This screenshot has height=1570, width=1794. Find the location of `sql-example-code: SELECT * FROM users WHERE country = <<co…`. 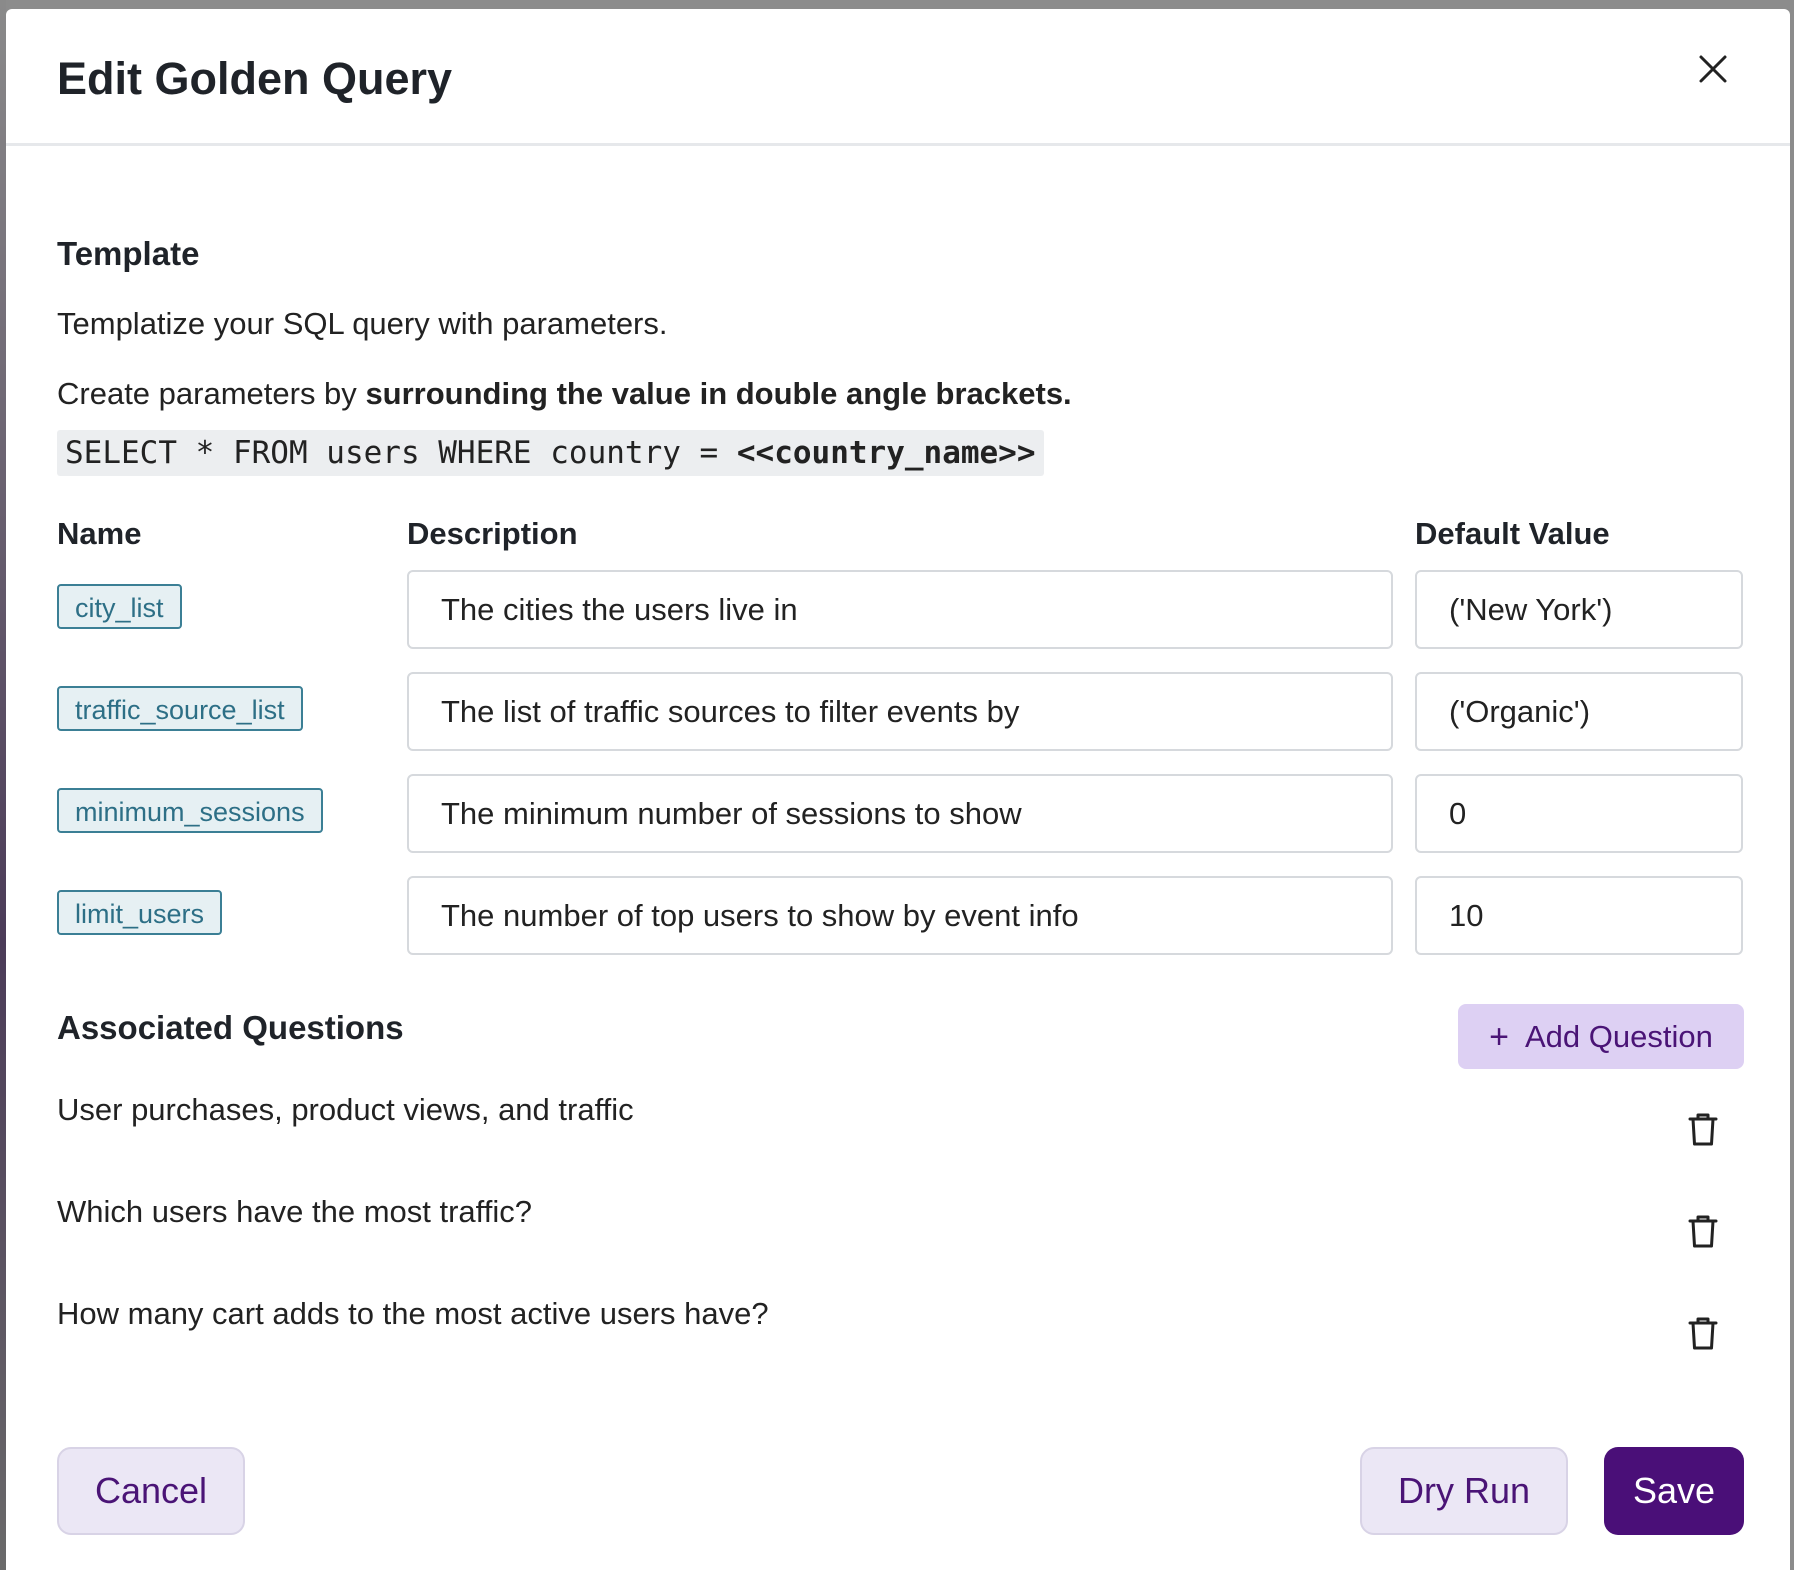

sql-example-code: SELECT * FROM users WHERE country = <<co… is located at coordinates (550, 453).